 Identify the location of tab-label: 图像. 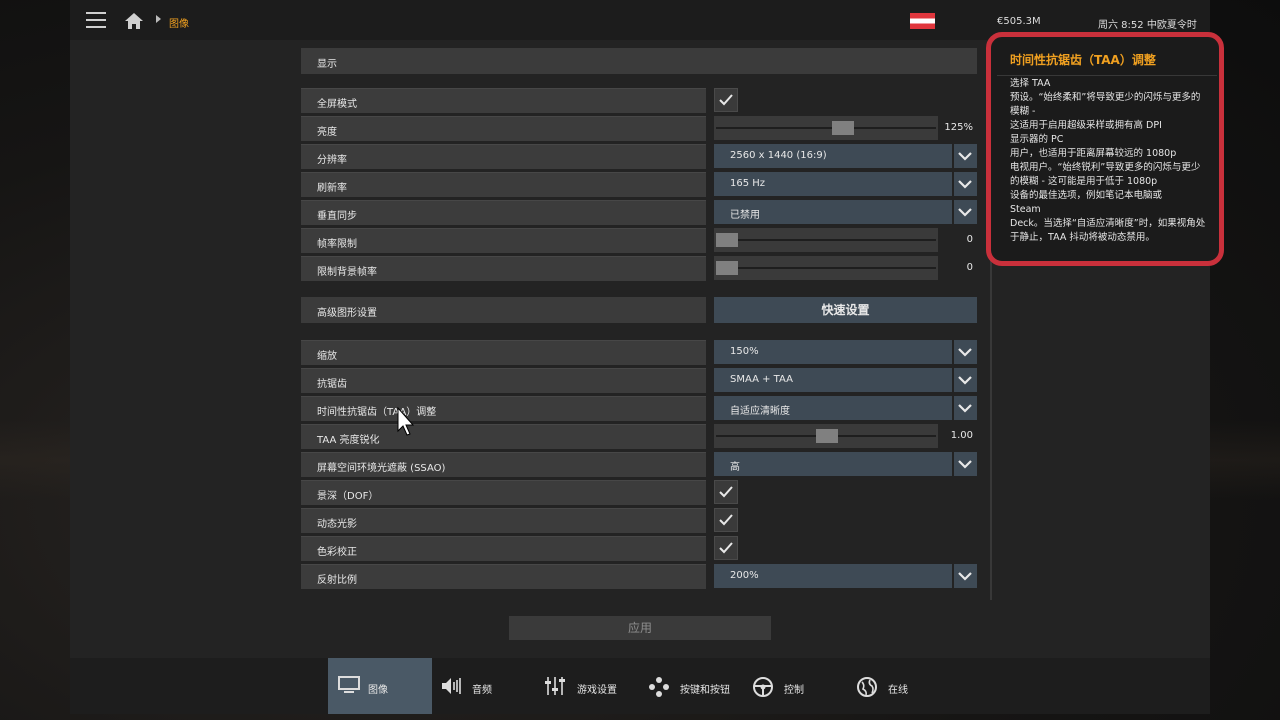
(378, 690).